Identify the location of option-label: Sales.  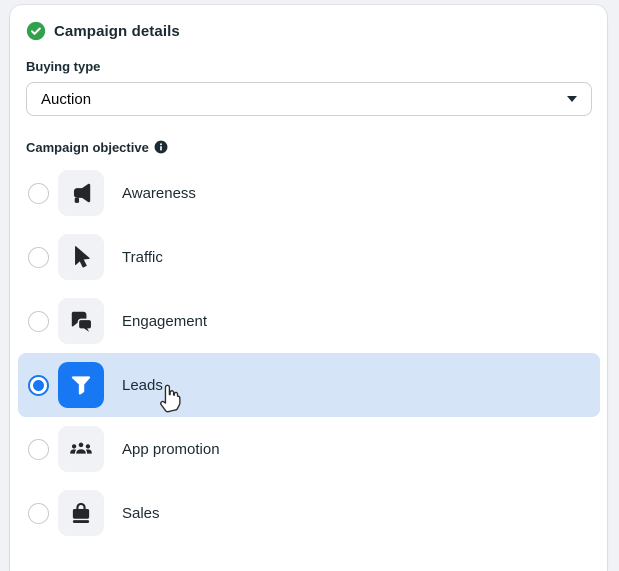
(141, 513).